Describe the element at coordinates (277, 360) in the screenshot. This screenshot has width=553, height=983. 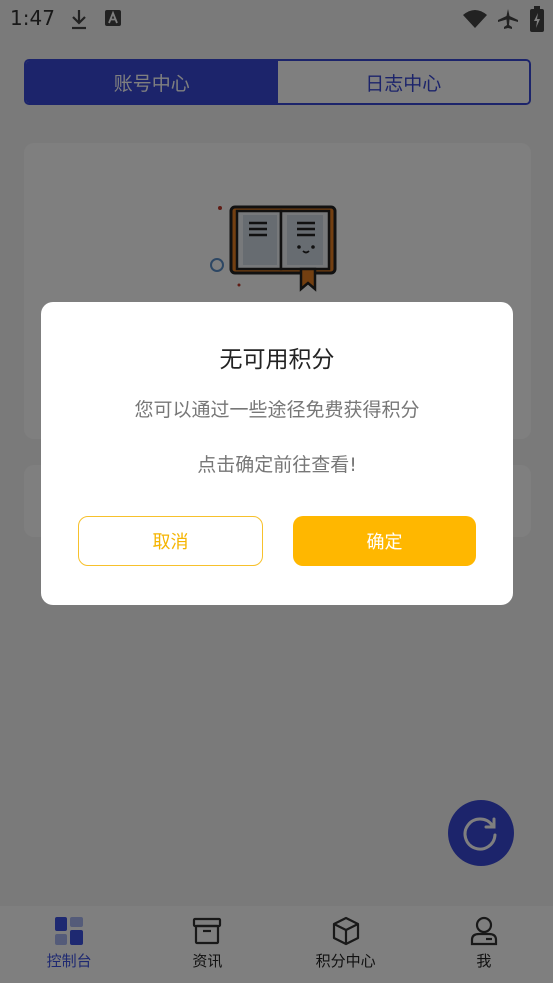
I see `dialog-title: 无可用积分` at that location.